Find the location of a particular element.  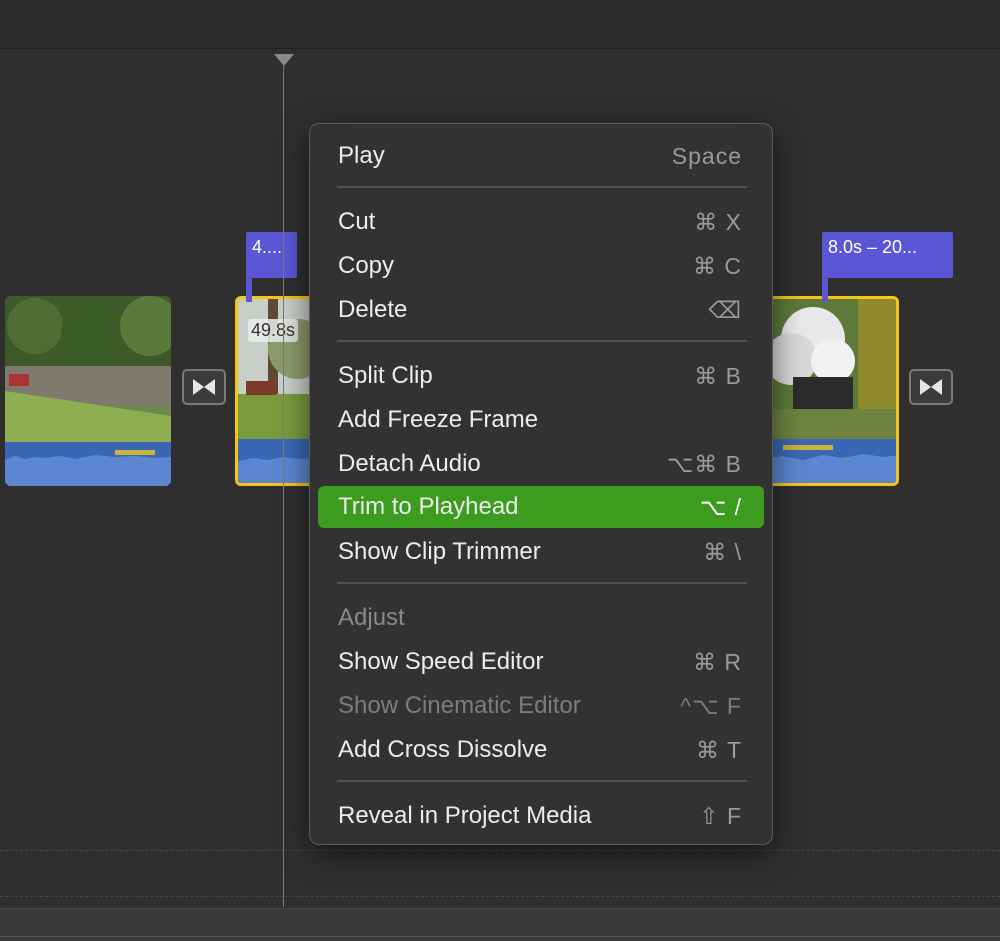

menu-item-split-clip: Split Clip ⌘ B is located at coordinates (541, 376).